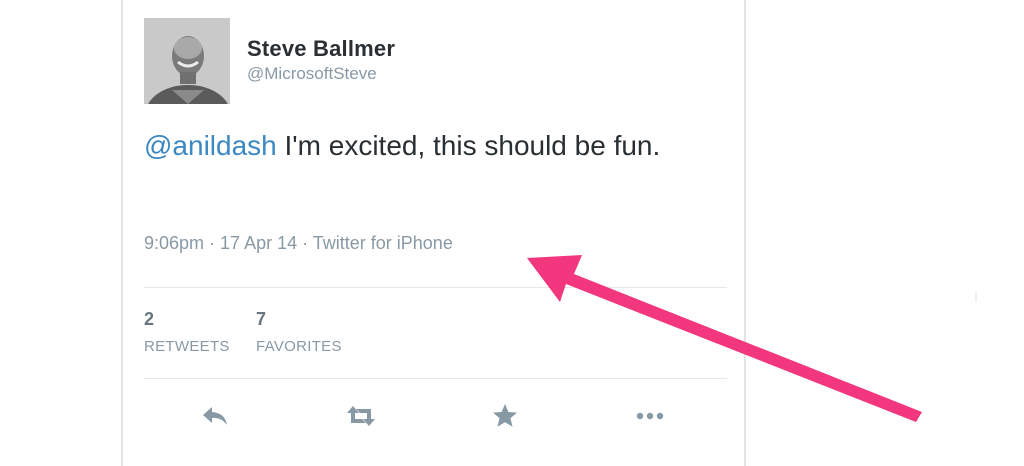 The height and width of the screenshot is (466, 1024). I want to click on mention-link: @anildash, so click(210, 145).